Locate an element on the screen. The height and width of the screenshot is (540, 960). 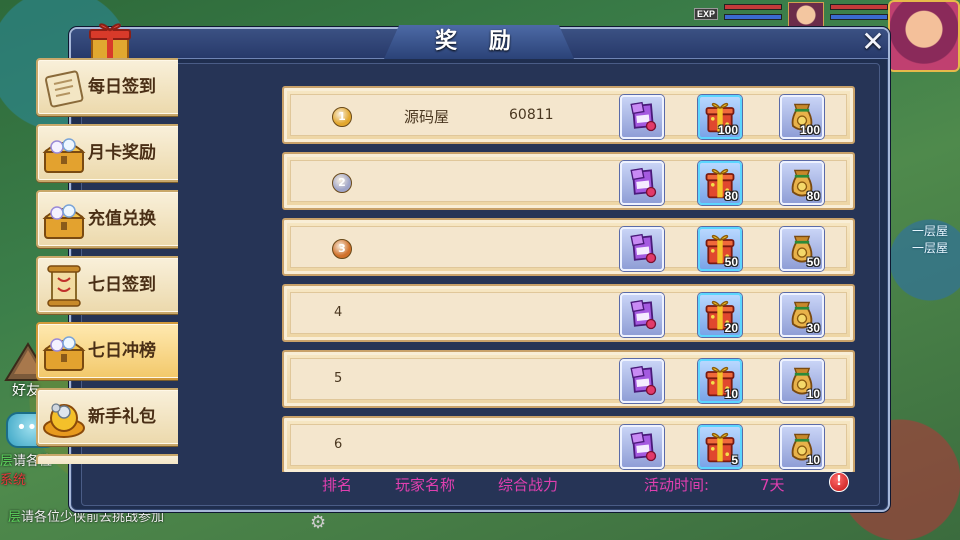
rank-footer: 排名 玩家名称 综合战力 活动时间: 7天 is located at coordinates (569, 483).